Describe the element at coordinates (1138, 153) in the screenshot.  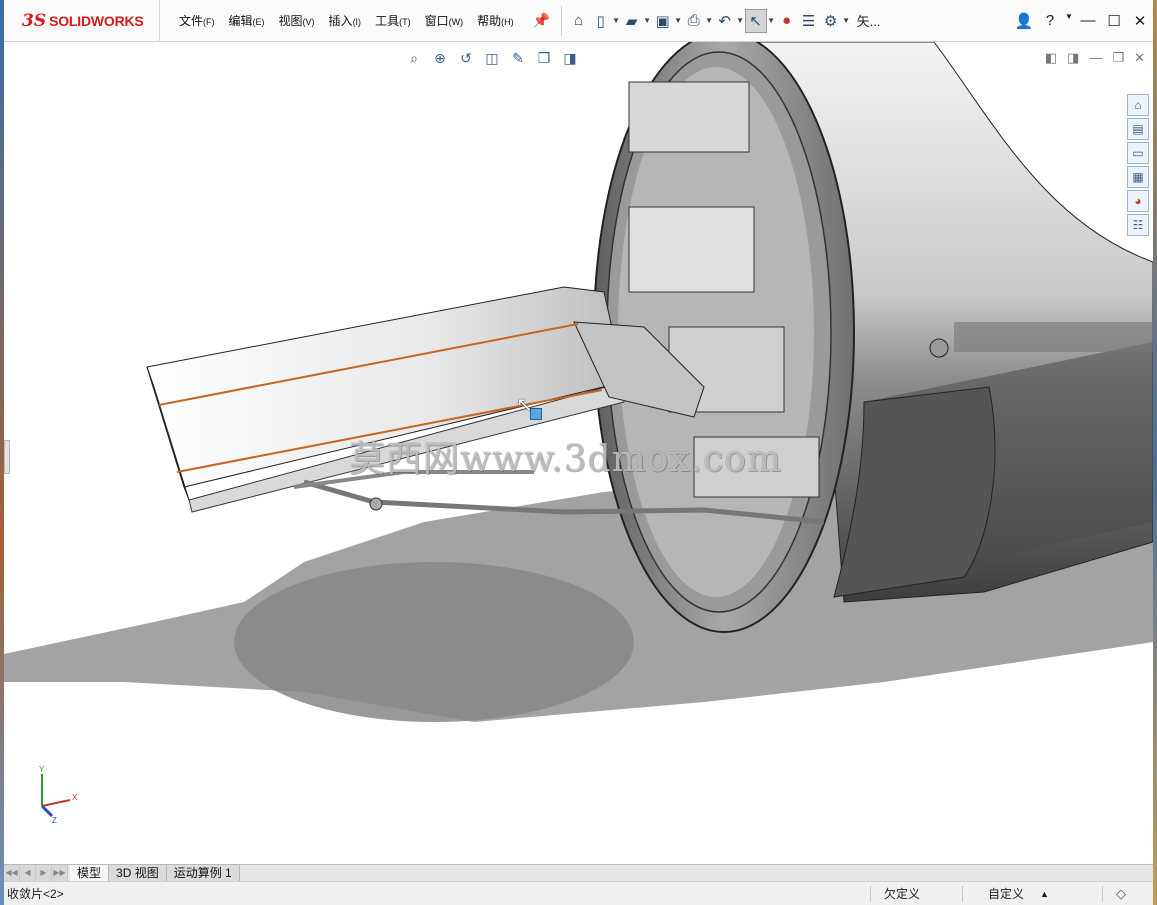
I see `file-explorer-icon: ▭` at that location.